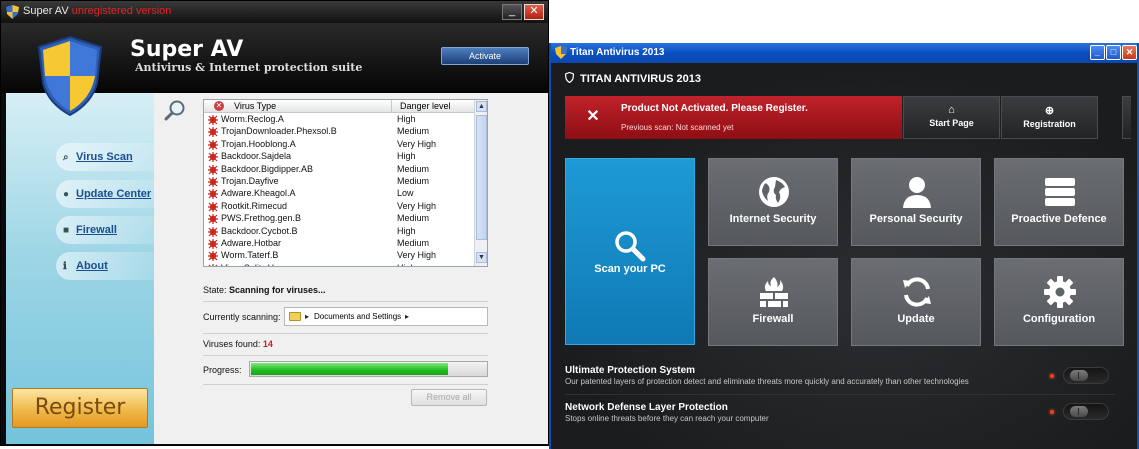 The height and width of the screenshot is (449, 1139). What do you see at coordinates (339, 219) in the screenshot?
I see `table-row: PWS.Frethog.gen.B Medium` at bounding box center [339, 219].